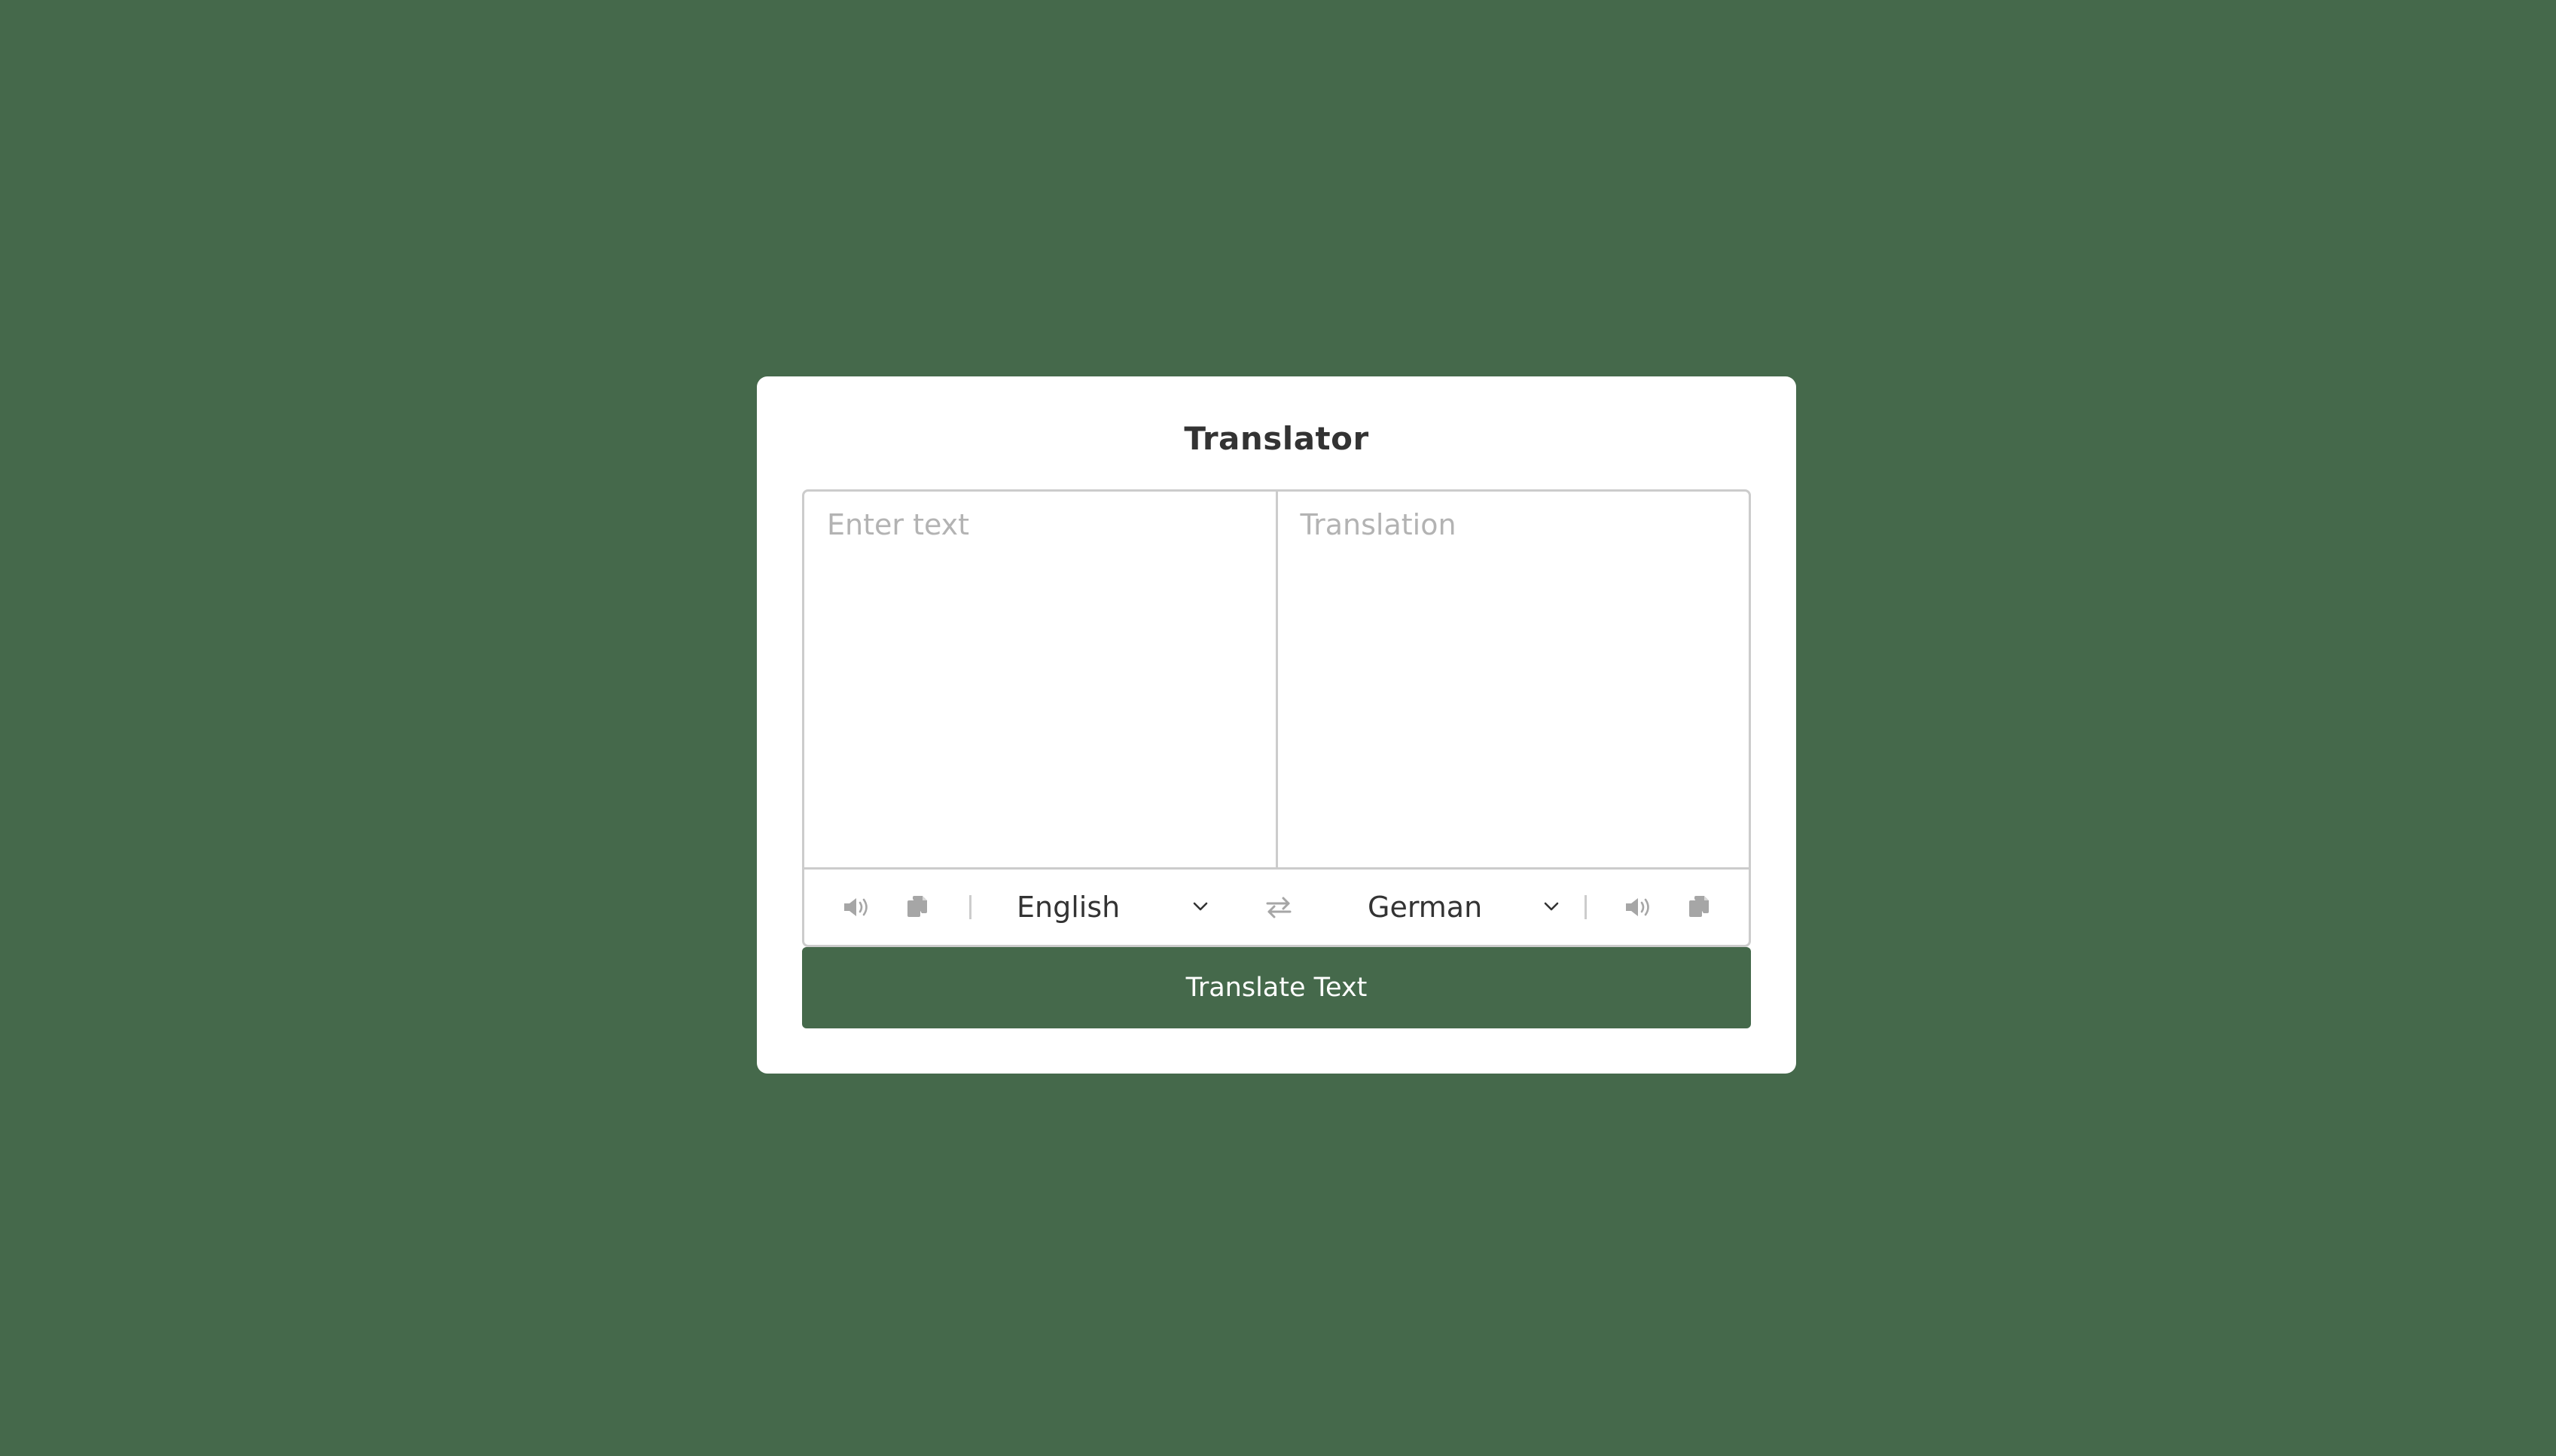 Image resolution: width=2556 pixels, height=1456 pixels. I want to click on translation-output, so click(1513, 679).